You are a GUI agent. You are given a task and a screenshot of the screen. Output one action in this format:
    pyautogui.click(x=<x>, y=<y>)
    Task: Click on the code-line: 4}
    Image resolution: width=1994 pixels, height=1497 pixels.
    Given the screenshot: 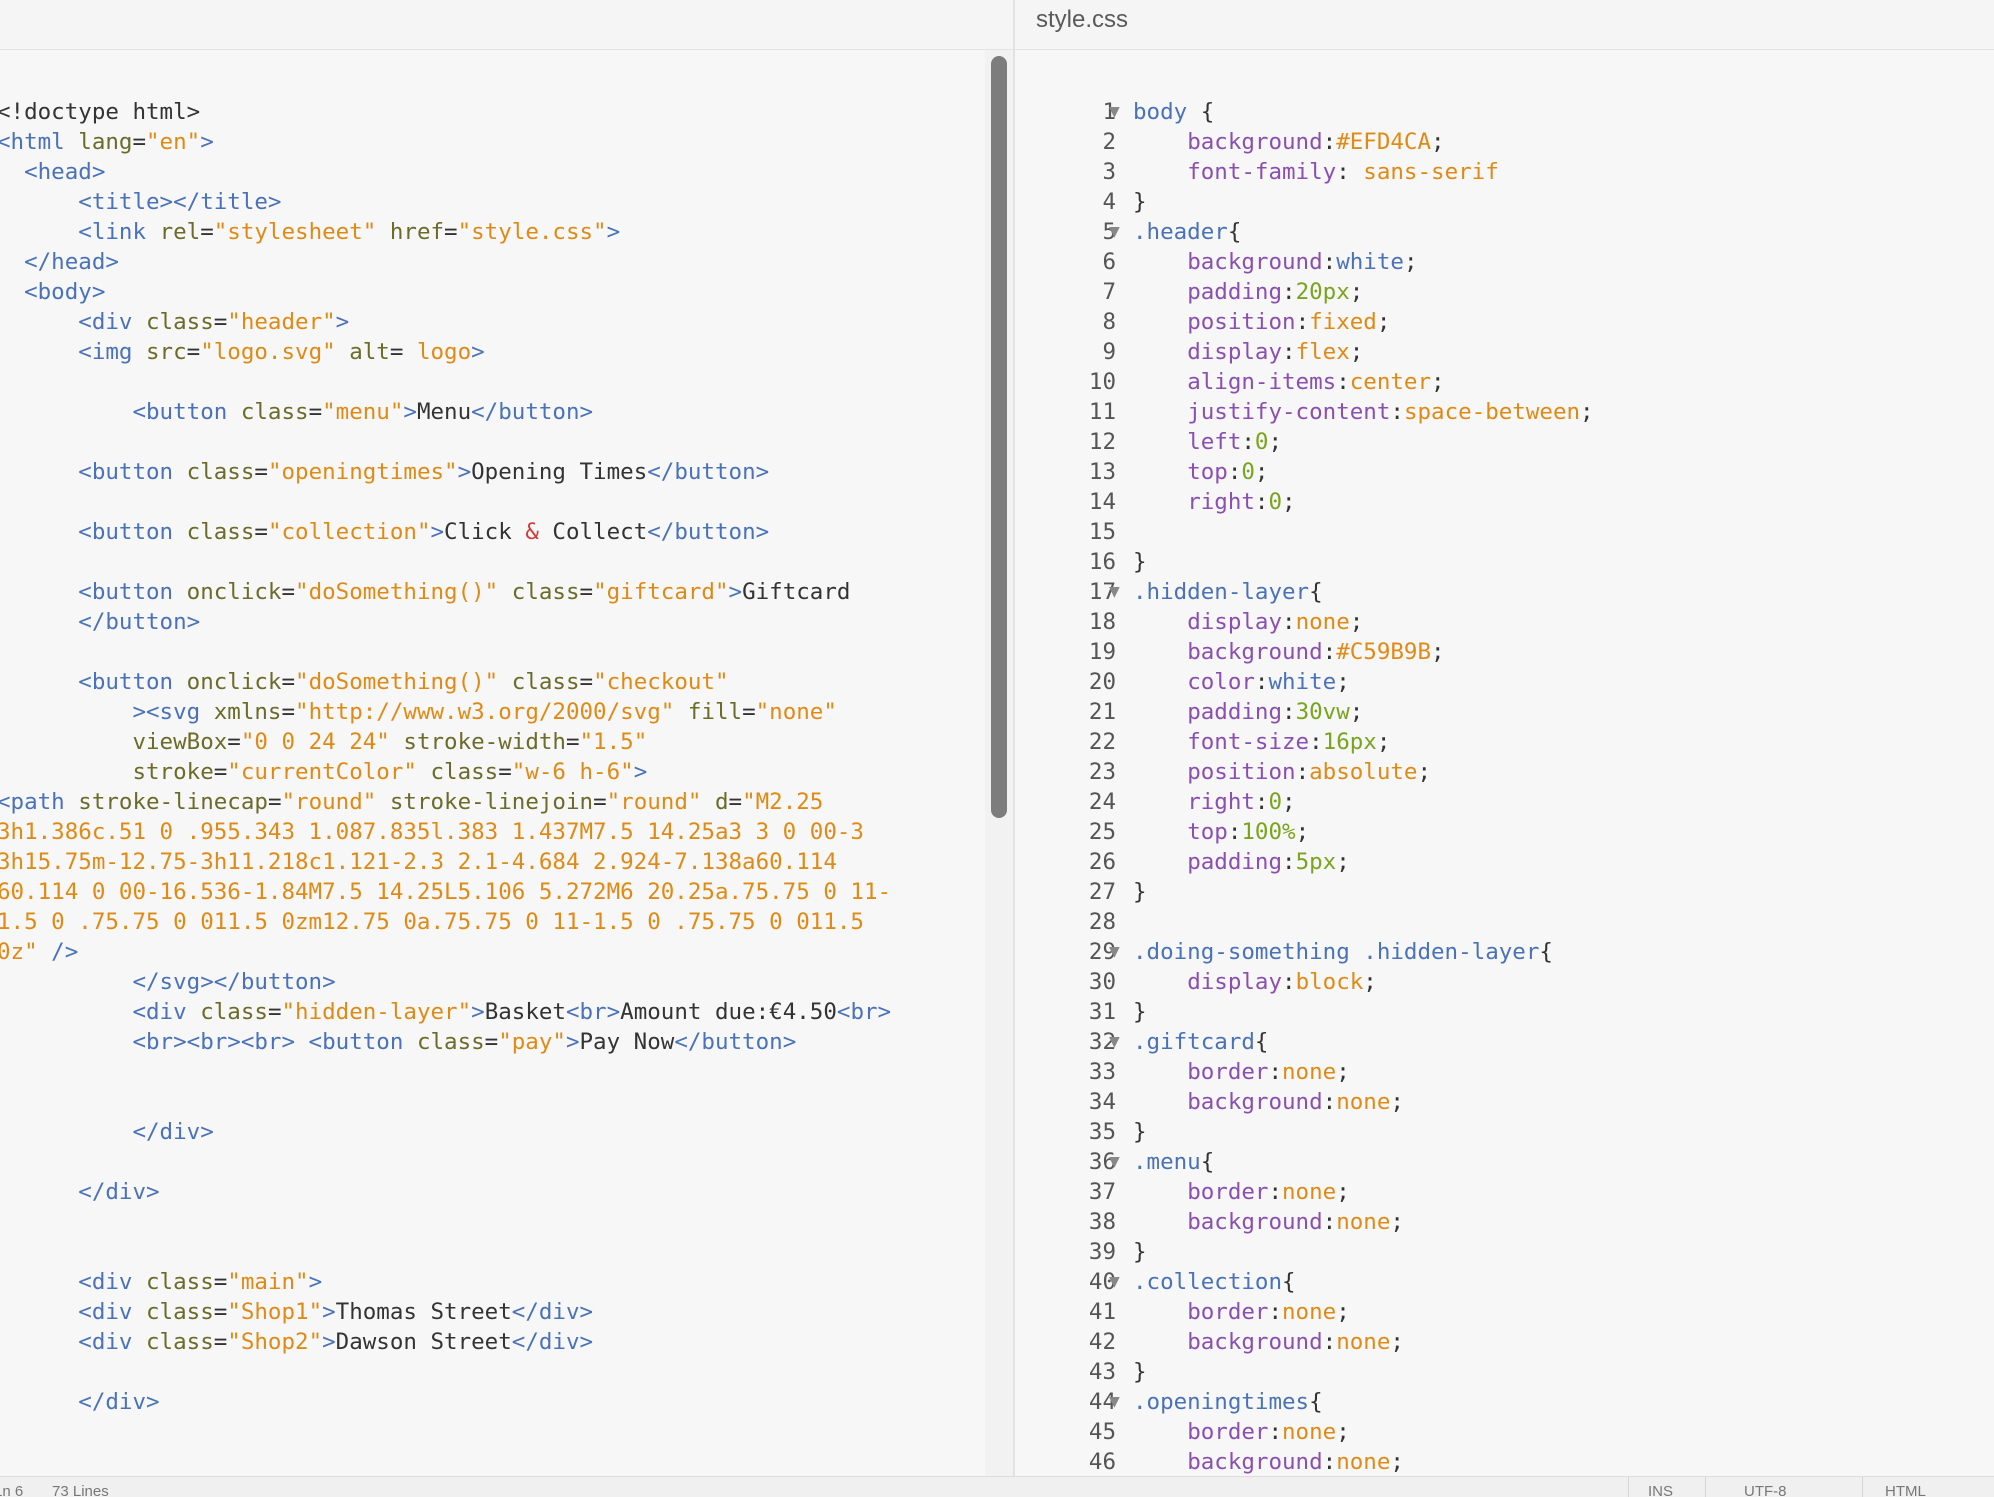 What is the action you would take?
    pyautogui.click(x=1504, y=202)
    